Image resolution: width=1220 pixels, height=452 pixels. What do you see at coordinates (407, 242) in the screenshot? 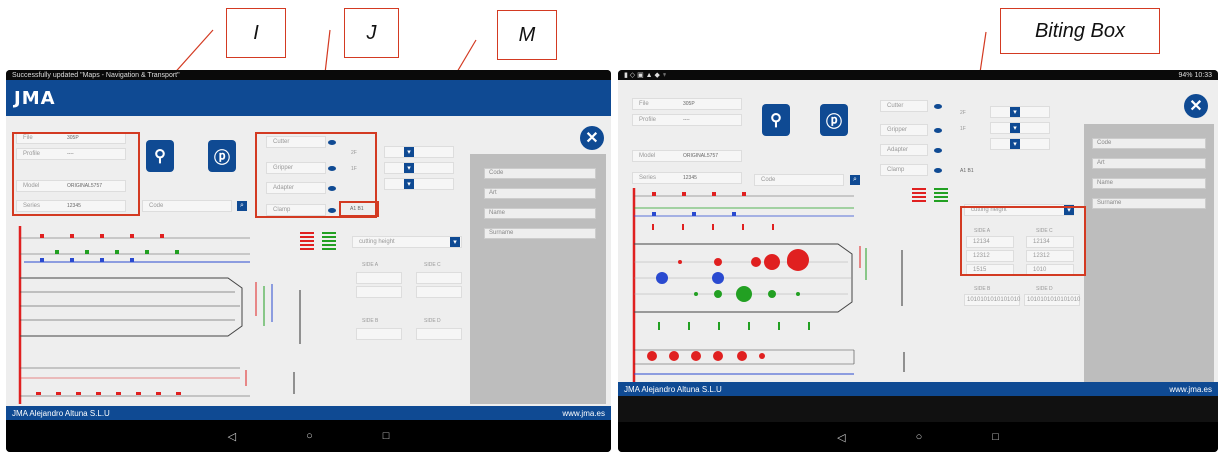
I see `cutting-height-select: cutting height` at bounding box center [407, 242].